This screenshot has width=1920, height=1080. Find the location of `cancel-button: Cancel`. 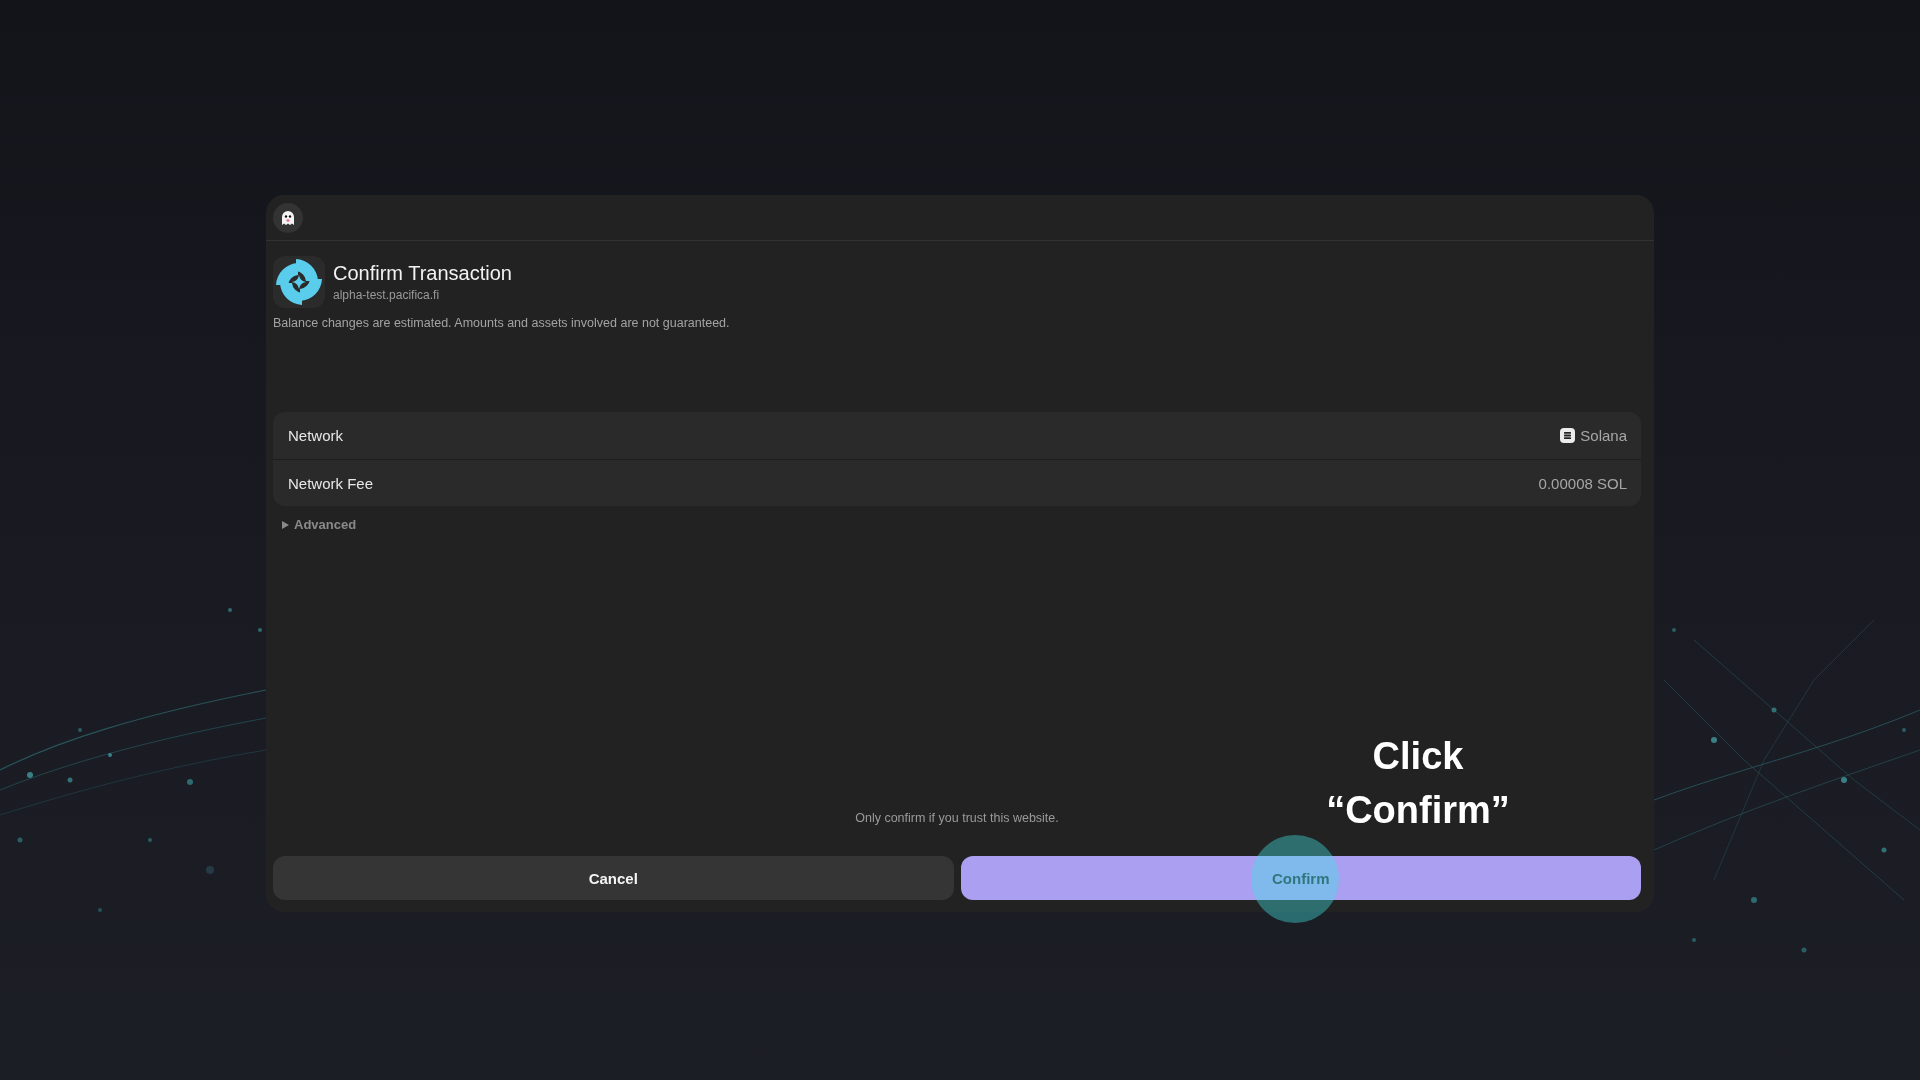

cancel-button: Cancel is located at coordinates (613, 878).